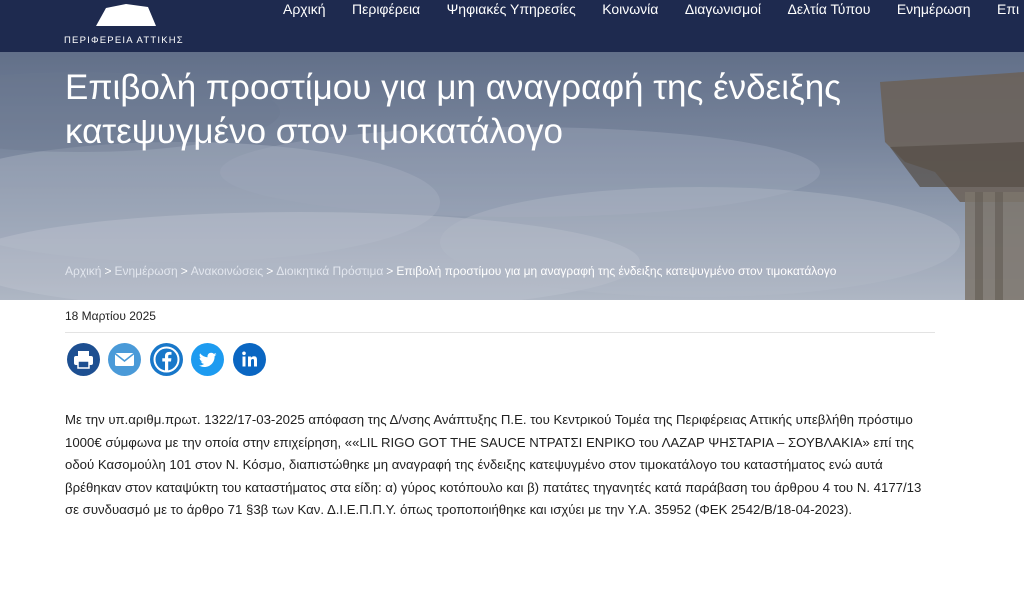  I want to click on breadcrumb-administrative-fines: Διοικητικά Πρόστιμα, so click(329, 271).